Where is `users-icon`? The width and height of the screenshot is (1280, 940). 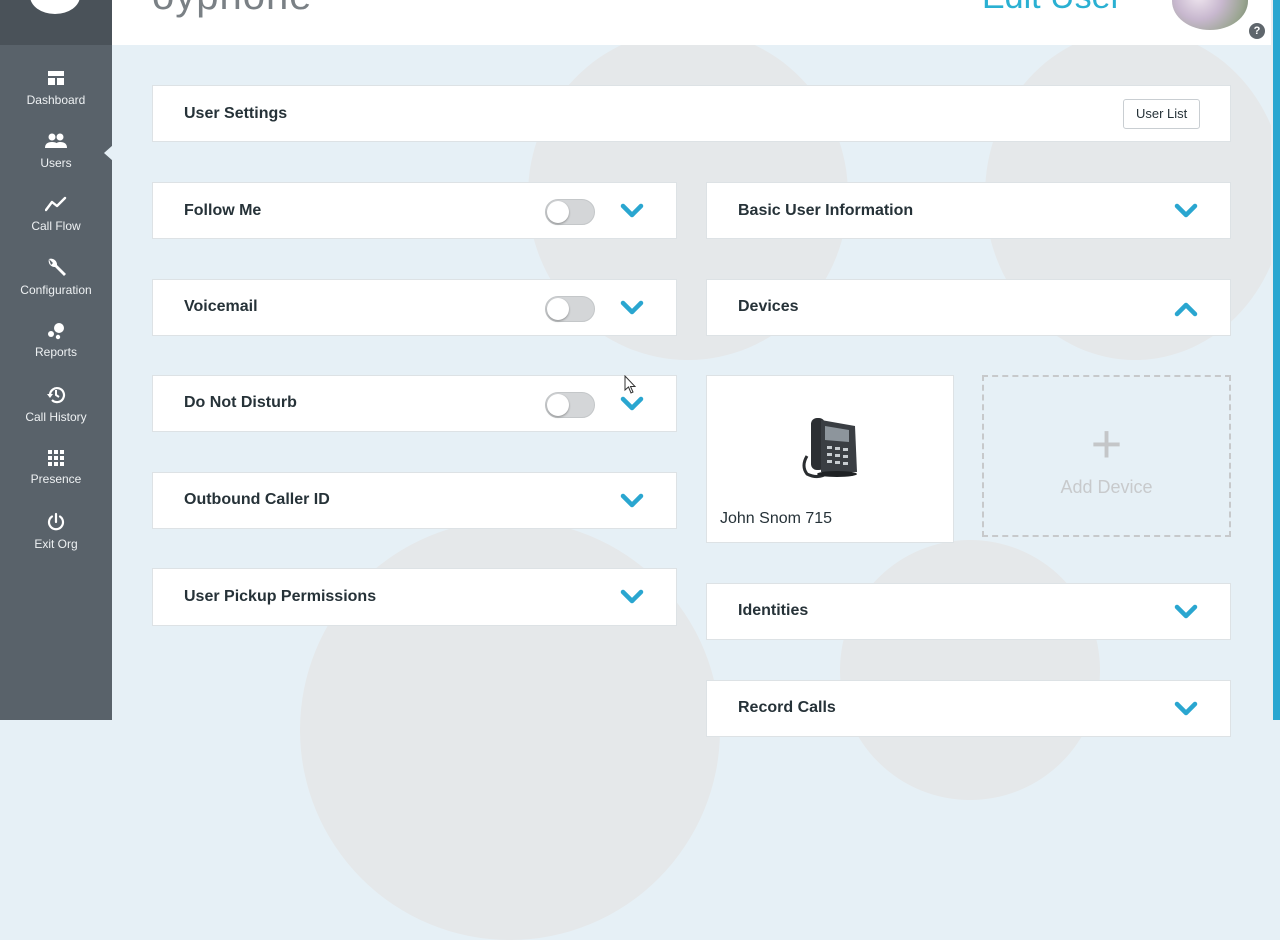 users-icon is located at coordinates (56, 140).